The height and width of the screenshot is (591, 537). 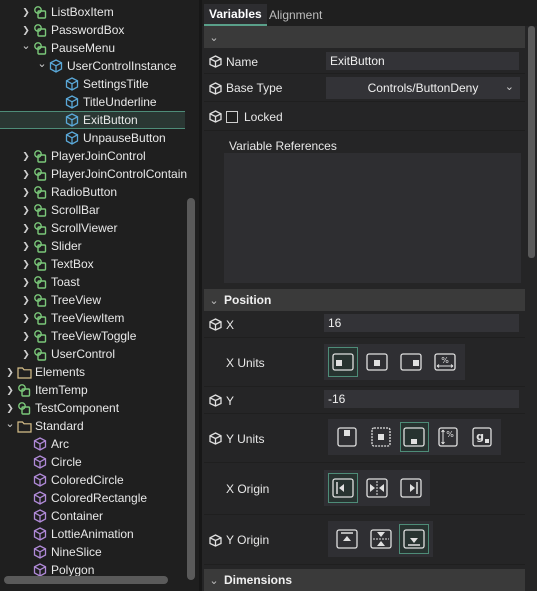 I want to click on name-field: ExitButton, so click(x=422, y=61).